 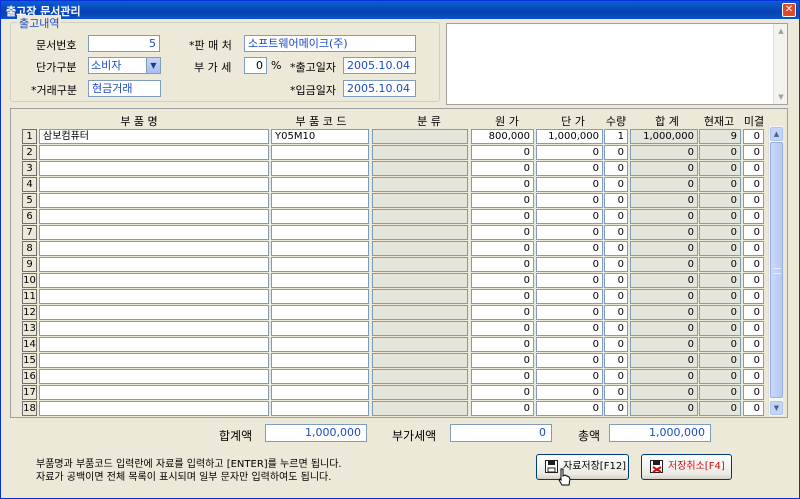 What do you see at coordinates (29, 152) in the screenshot?
I see `row-number: 2` at bounding box center [29, 152].